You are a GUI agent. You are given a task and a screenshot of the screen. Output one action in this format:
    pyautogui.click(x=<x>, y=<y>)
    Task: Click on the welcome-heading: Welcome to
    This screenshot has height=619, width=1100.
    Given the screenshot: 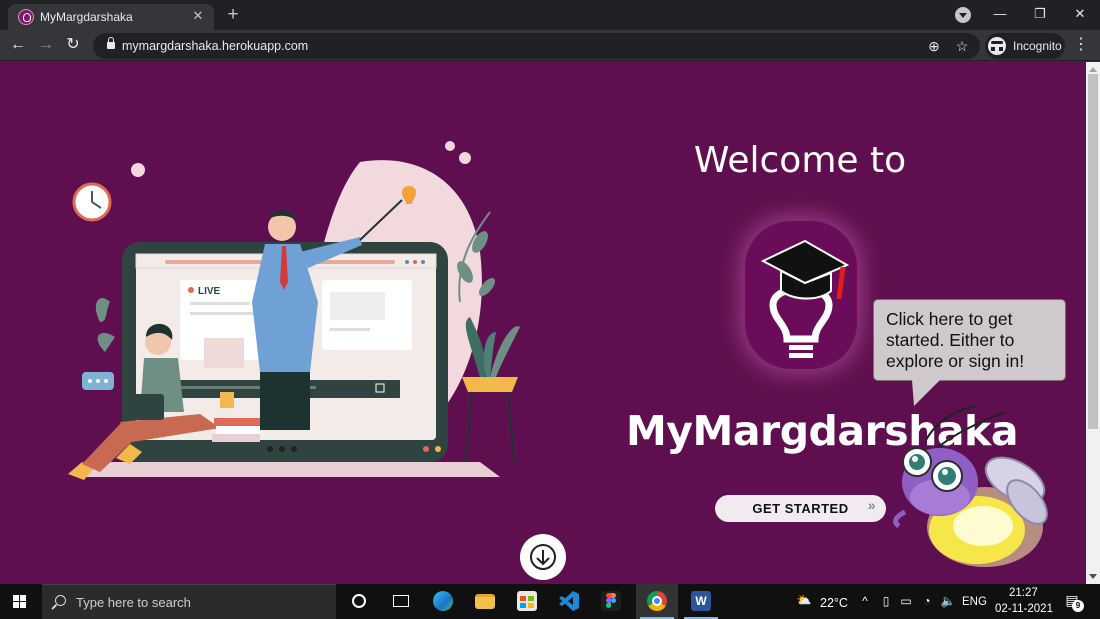 What is the action you would take?
    pyautogui.click(x=800, y=160)
    